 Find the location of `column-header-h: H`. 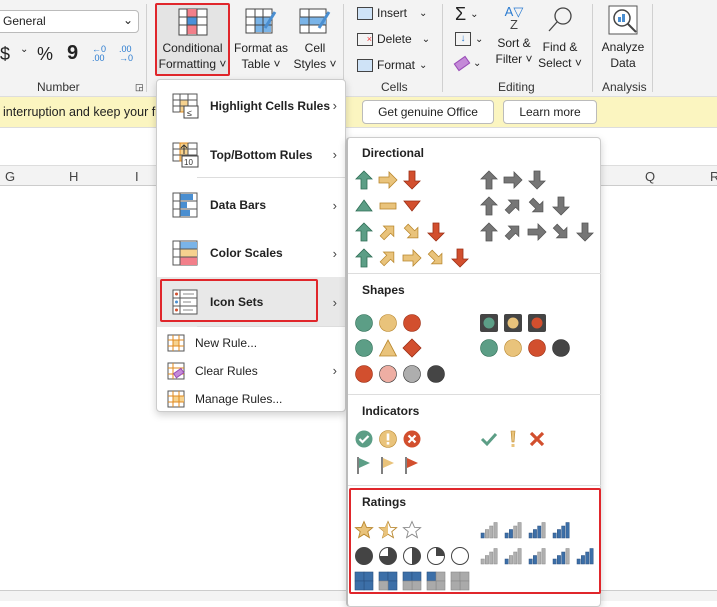

column-header-h: H is located at coordinates (73, 176).